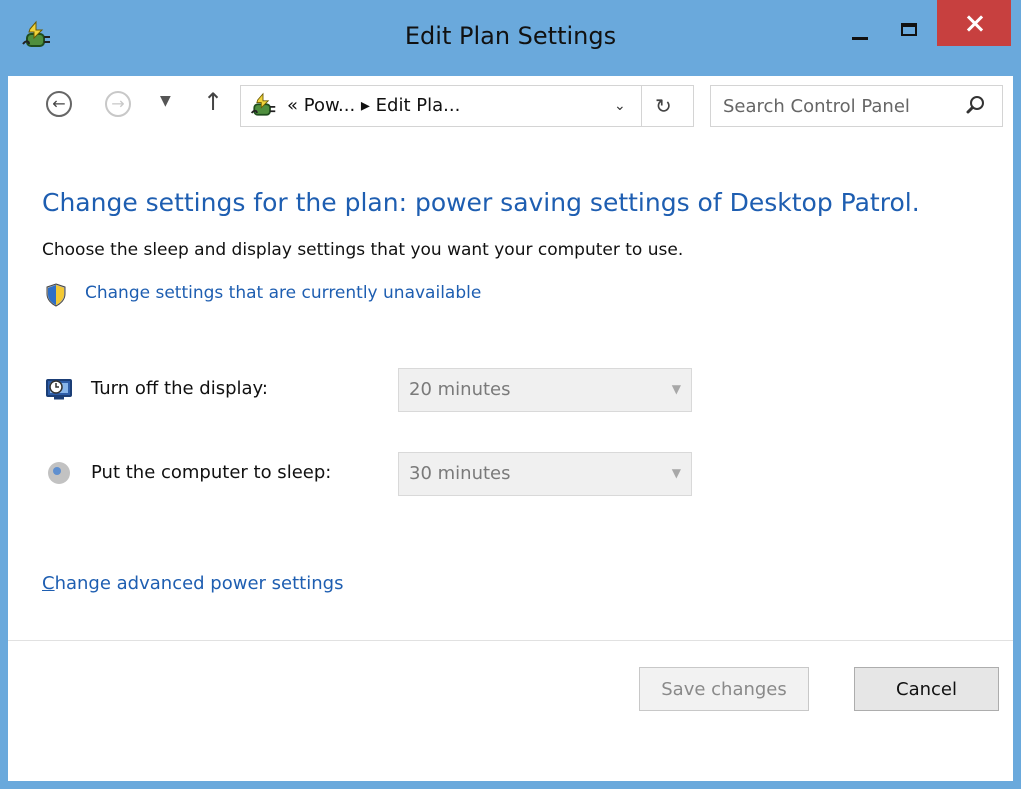 The image size is (1021, 789). I want to click on up-button: ↑, so click(213, 102).